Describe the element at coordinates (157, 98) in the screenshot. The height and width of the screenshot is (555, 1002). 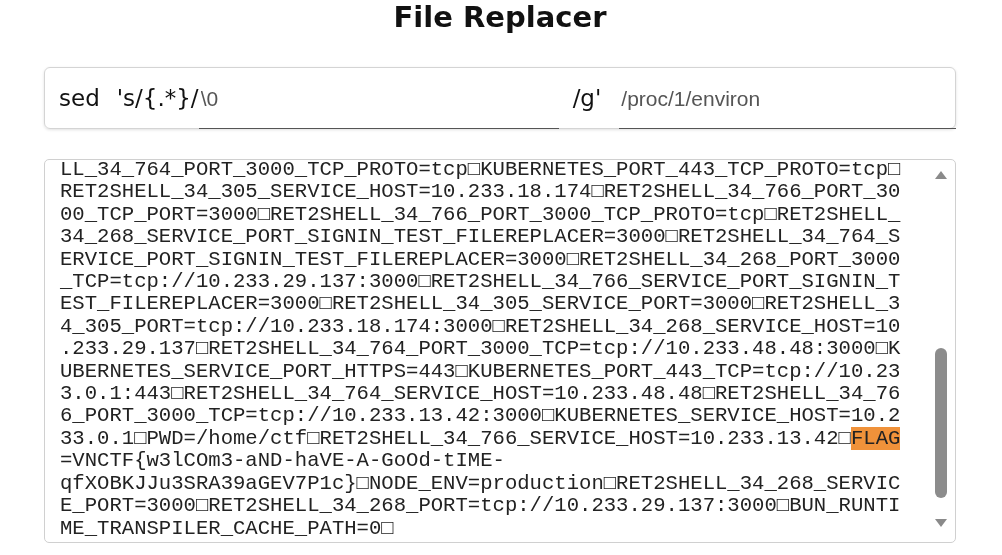
I see `pattern-start: 's/{.*}/` at that location.